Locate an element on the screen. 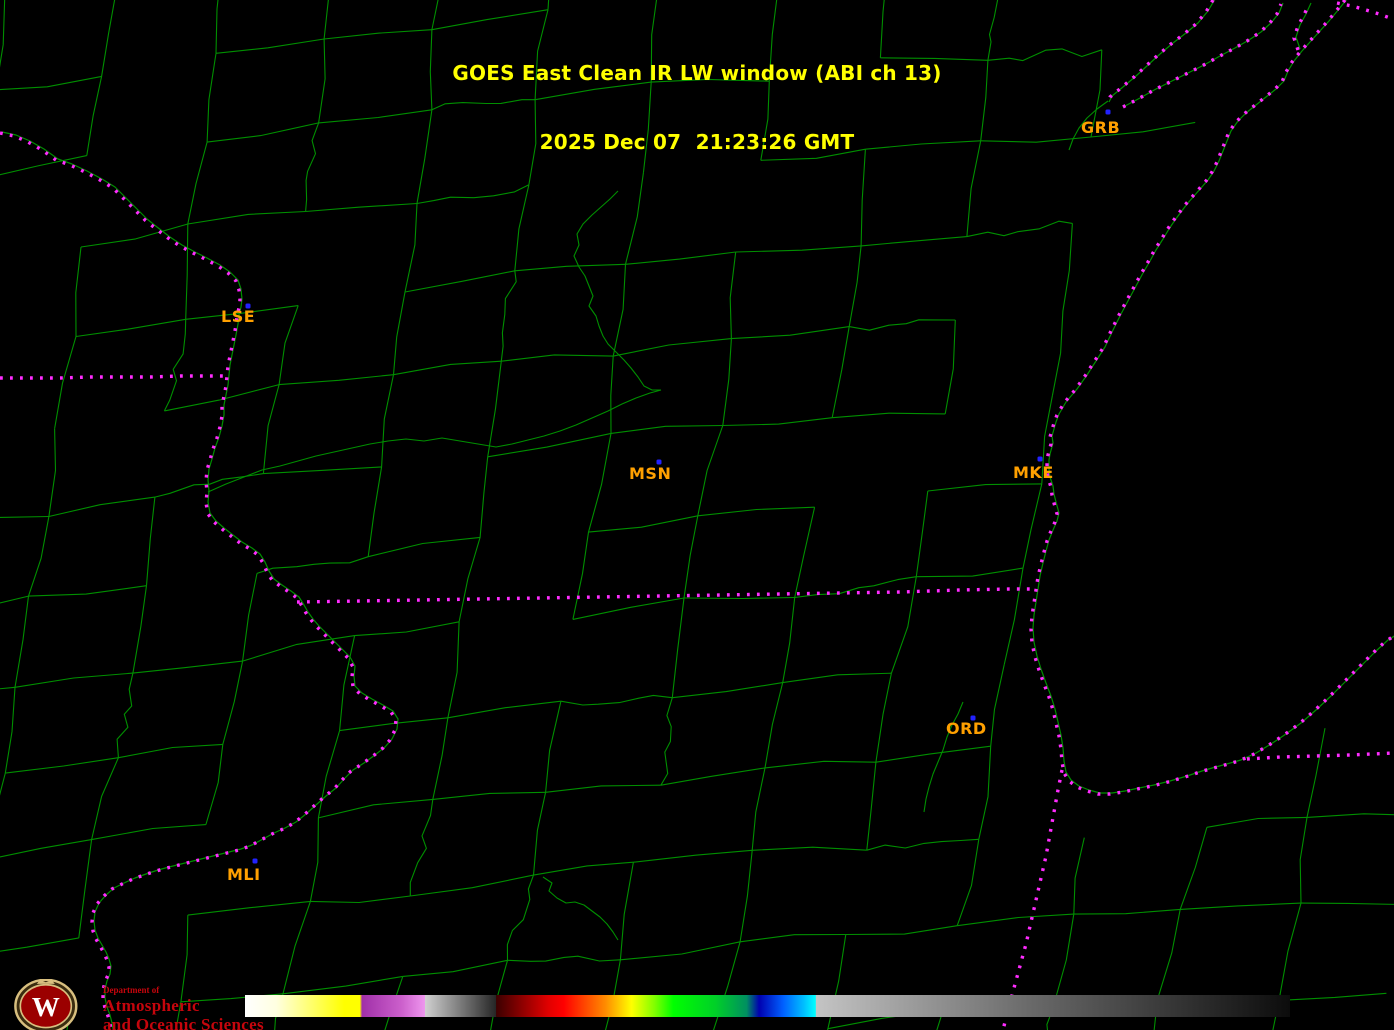 The height and width of the screenshot is (1030, 1394). station-label-MLI: MLI is located at coordinates (244, 874).